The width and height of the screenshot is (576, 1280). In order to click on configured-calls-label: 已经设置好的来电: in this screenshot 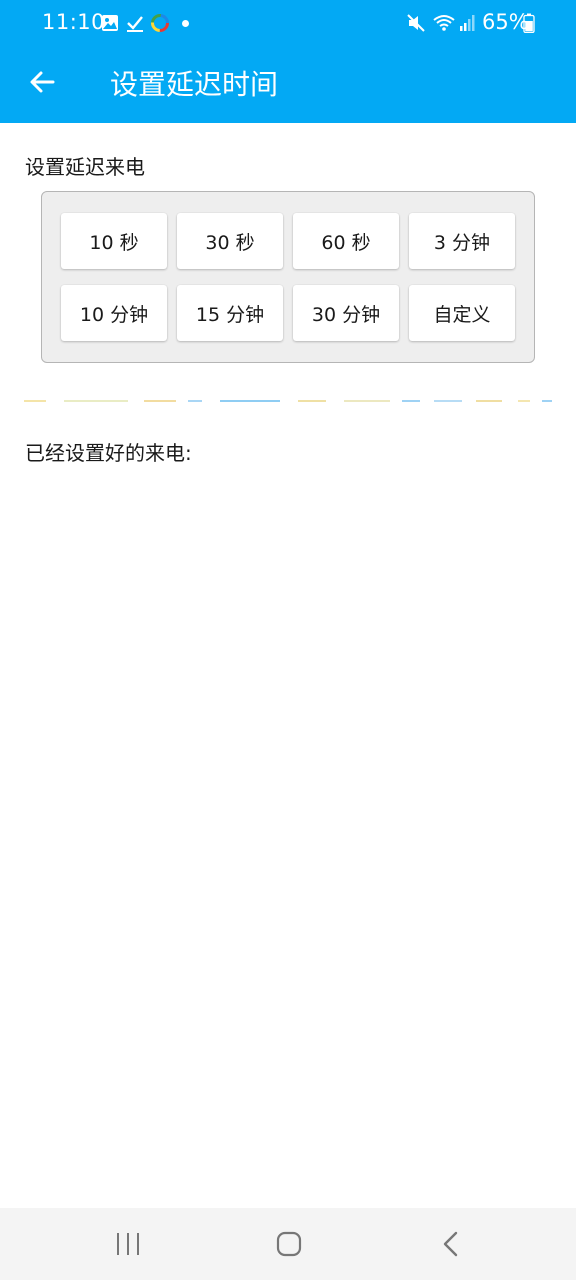, I will do `click(108, 453)`.